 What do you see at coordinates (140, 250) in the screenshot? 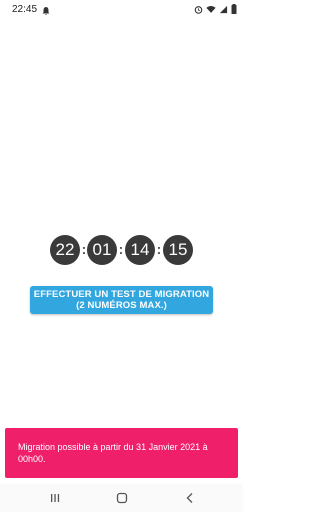
I see `countdown-seconds: 14` at bounding box center [140, 250].